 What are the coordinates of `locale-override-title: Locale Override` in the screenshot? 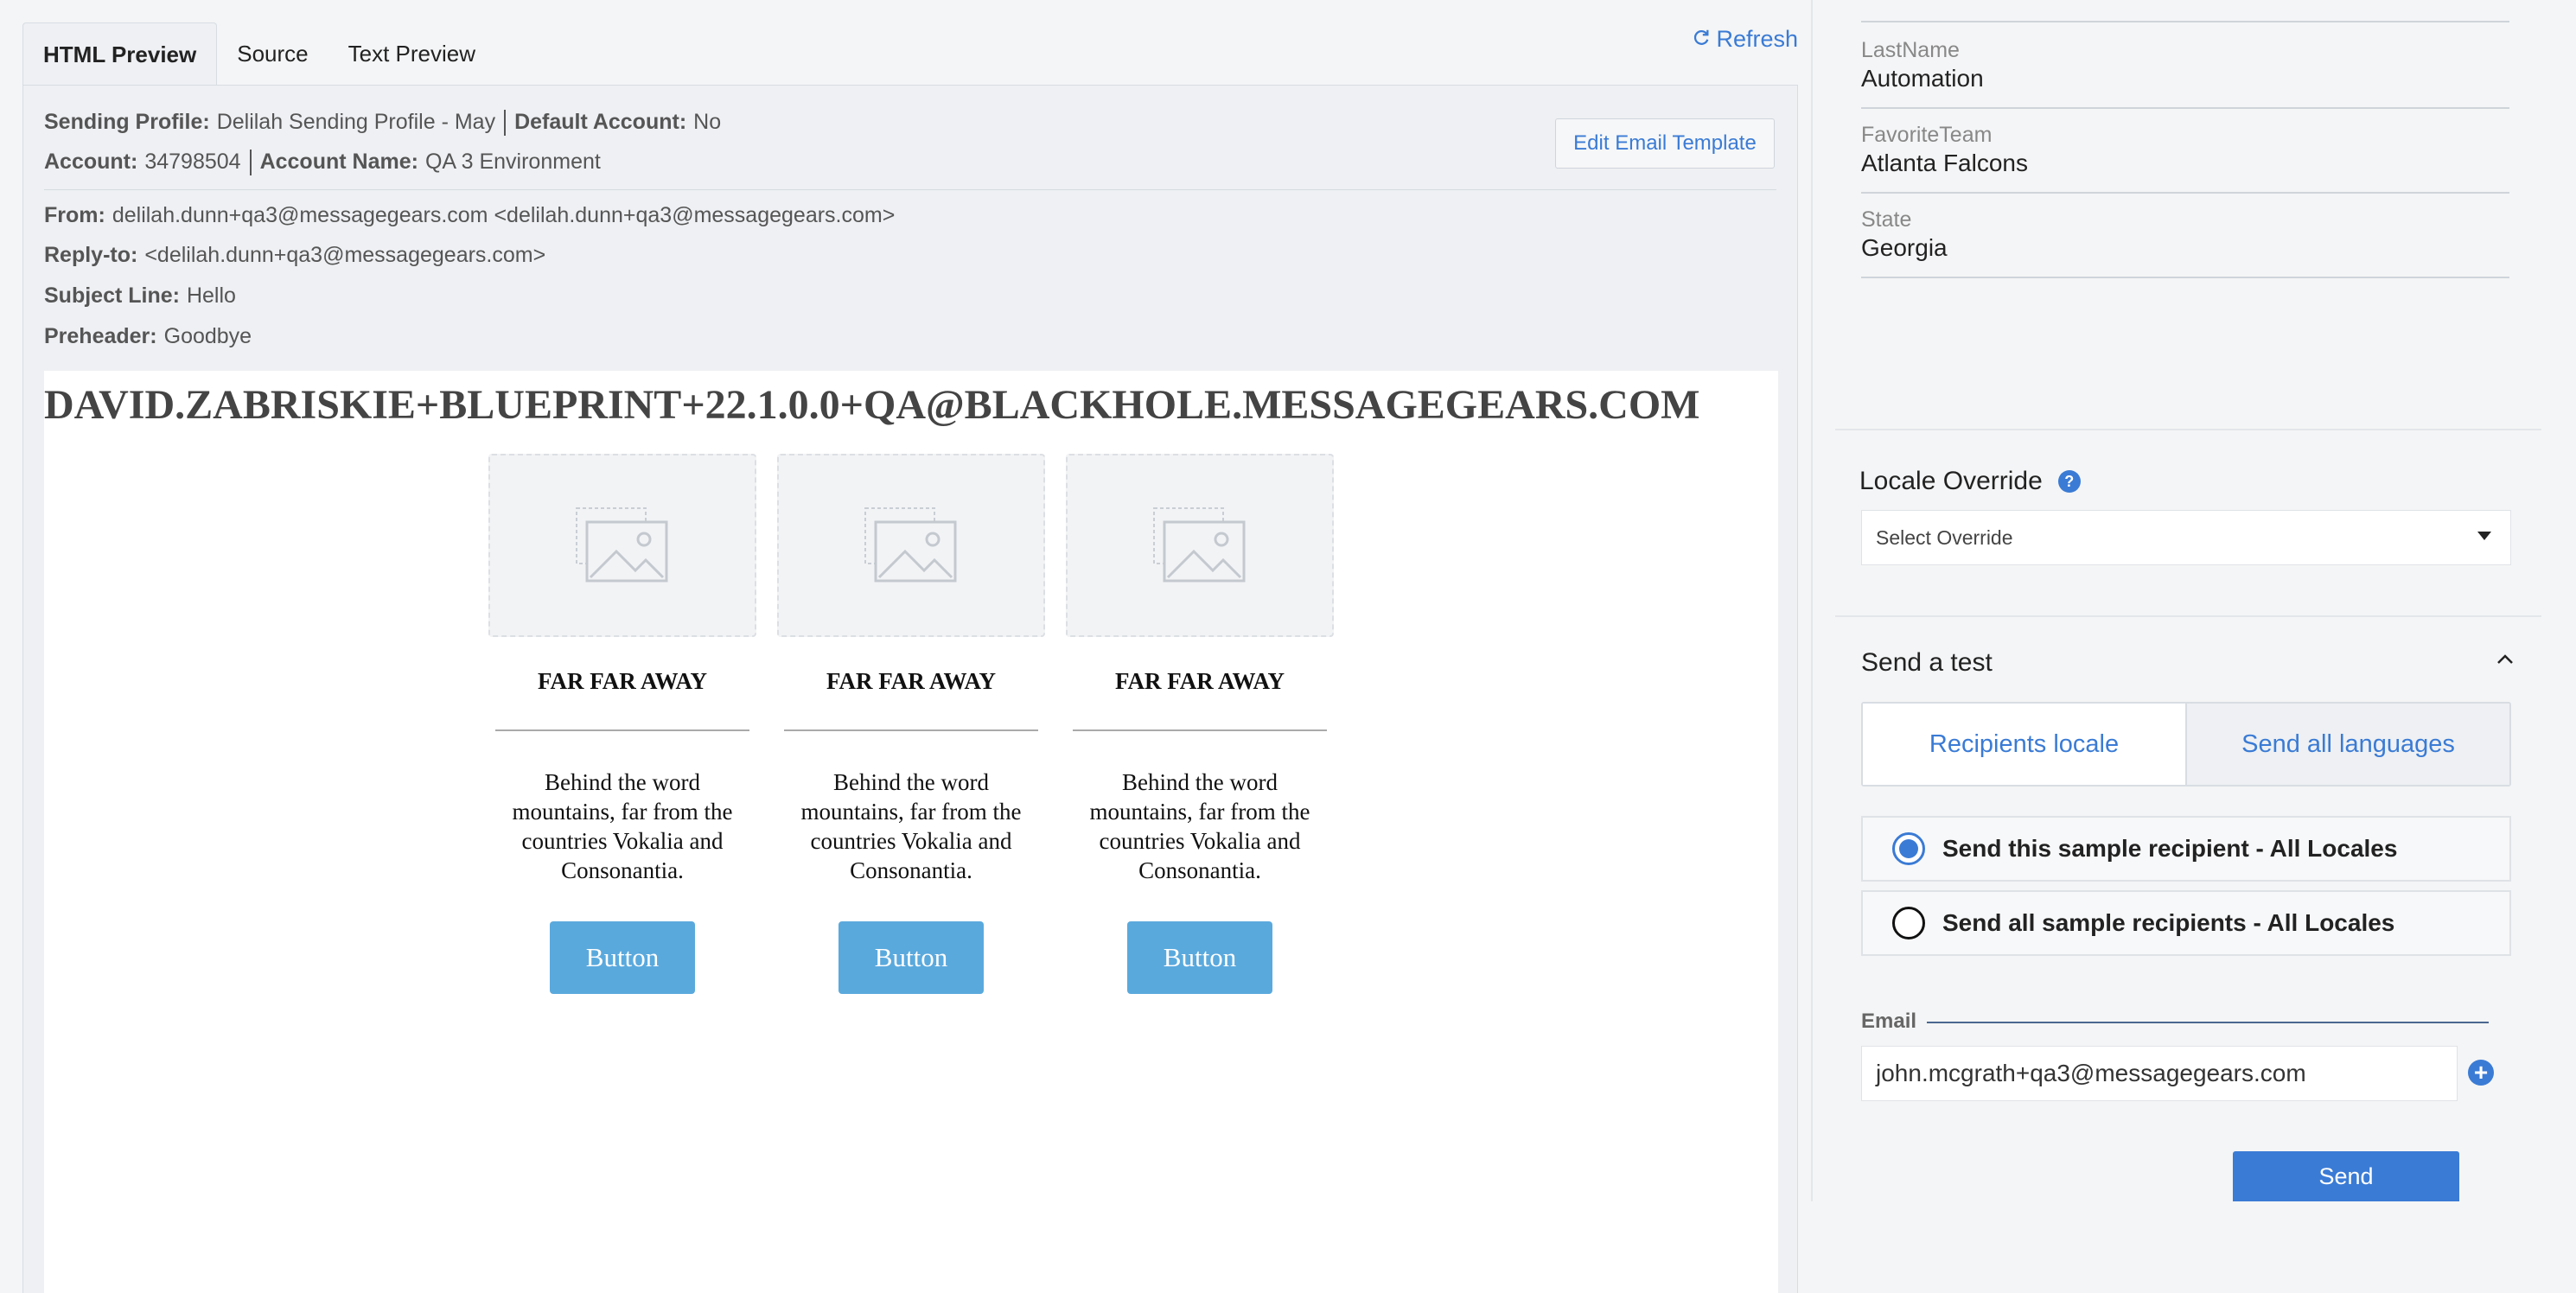 It's located at (1951, 481).